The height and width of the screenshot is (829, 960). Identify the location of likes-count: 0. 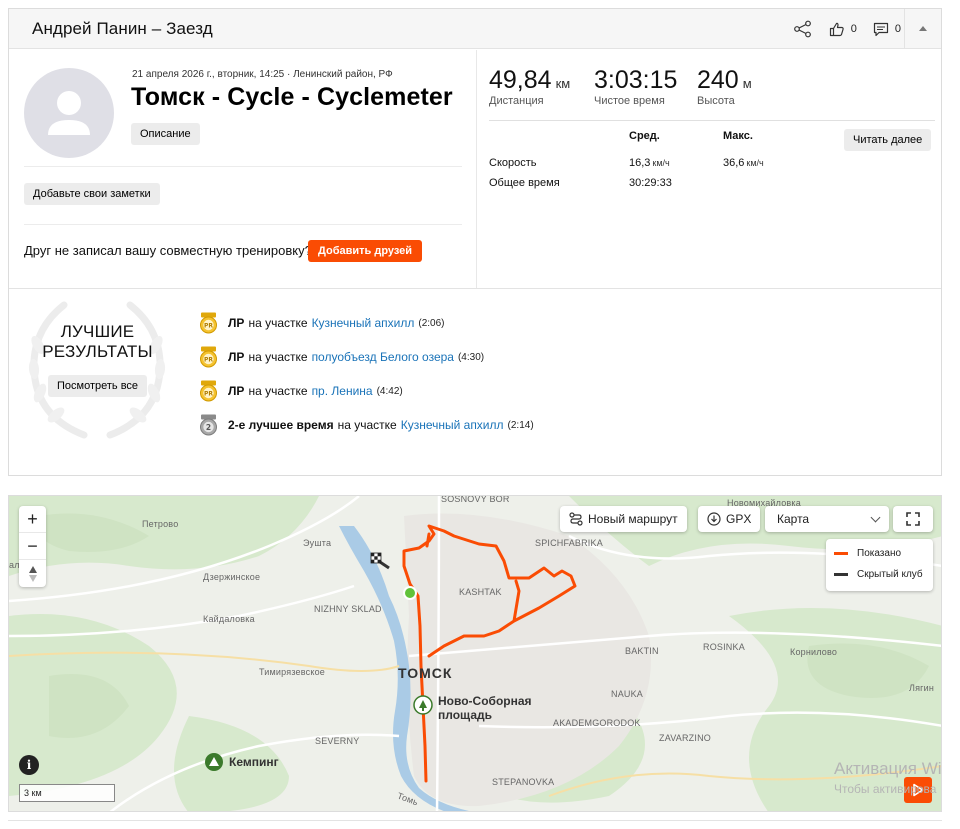
(853, 29).